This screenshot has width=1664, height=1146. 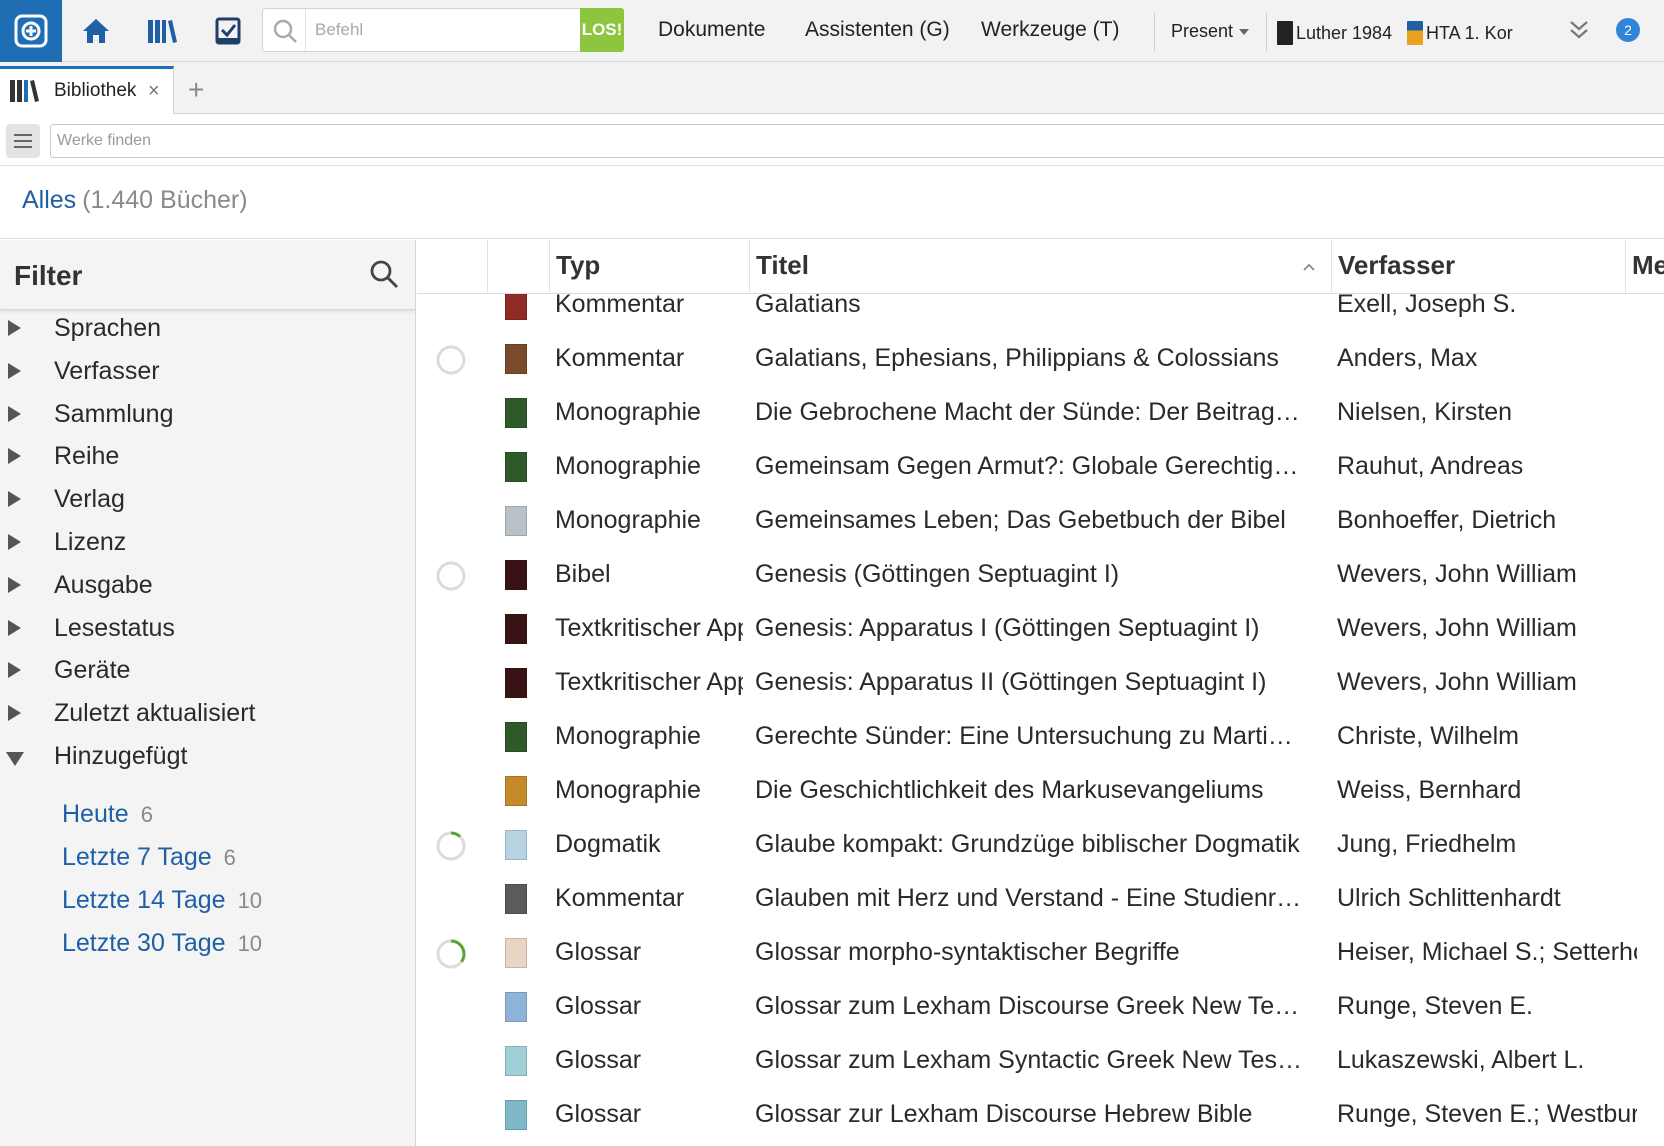 What do you see at coordinates (207, 416) in the screenshot?
I see `filter-group: Sammlung` at bounding box center [207, 416].